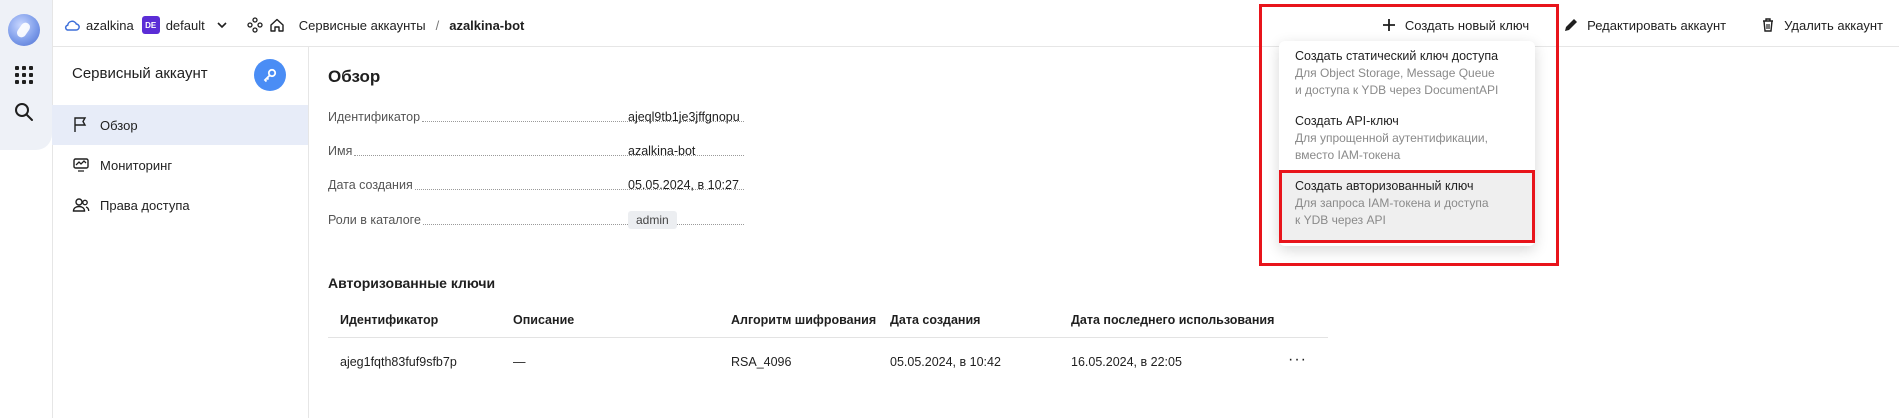 This screenshot has width=1899, height=418. Describe the element at coordinates (1395, 73) in the screenshot. I see `menu-item-description: Для Object Storage, Message Queue` at that location.